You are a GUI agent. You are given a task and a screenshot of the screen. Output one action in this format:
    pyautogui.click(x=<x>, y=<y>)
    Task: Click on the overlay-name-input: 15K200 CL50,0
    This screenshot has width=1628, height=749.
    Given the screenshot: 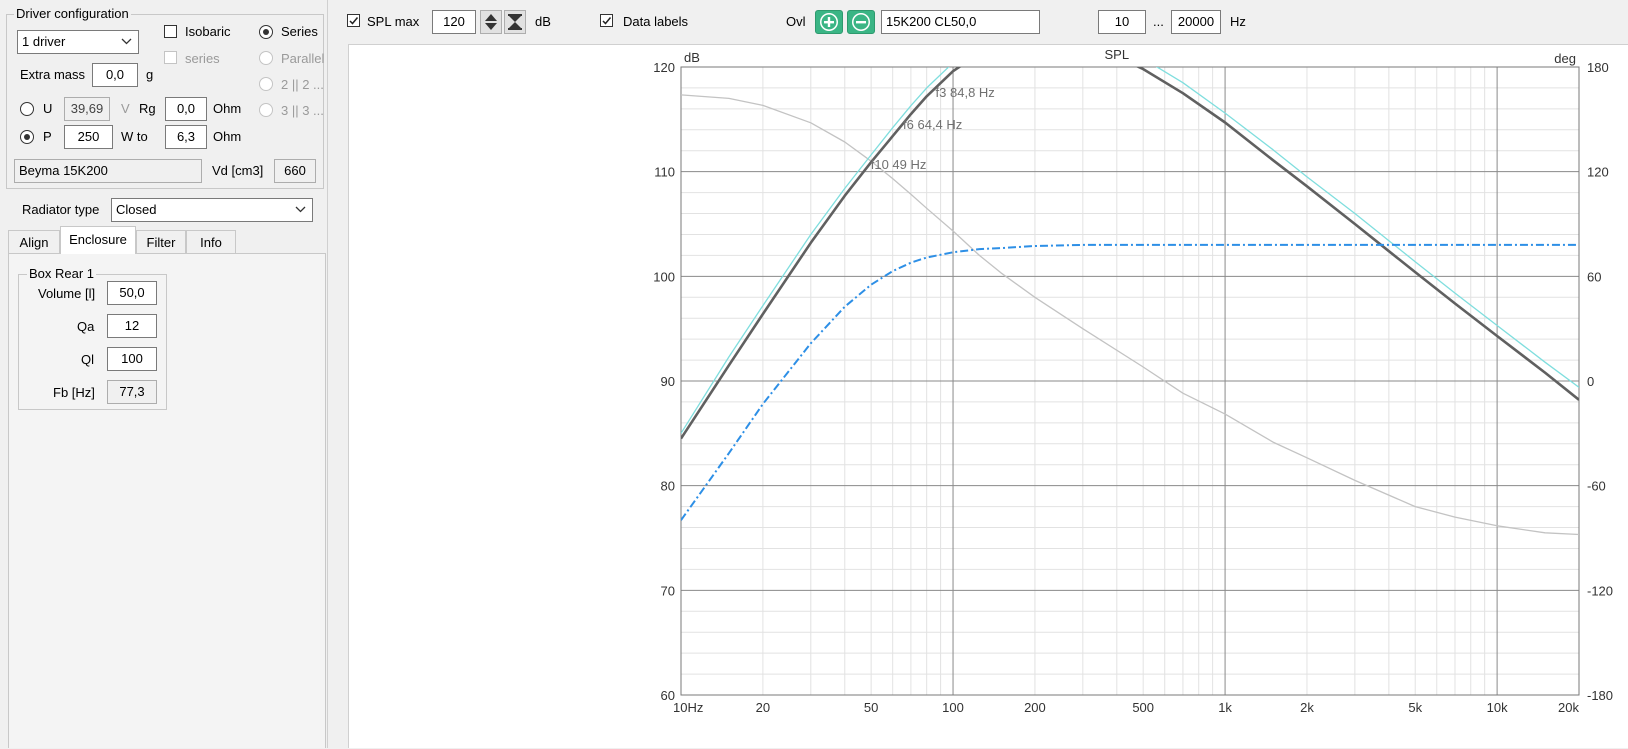 What is the action you would take?
    pyautogui.click(x=960, y=22)
    